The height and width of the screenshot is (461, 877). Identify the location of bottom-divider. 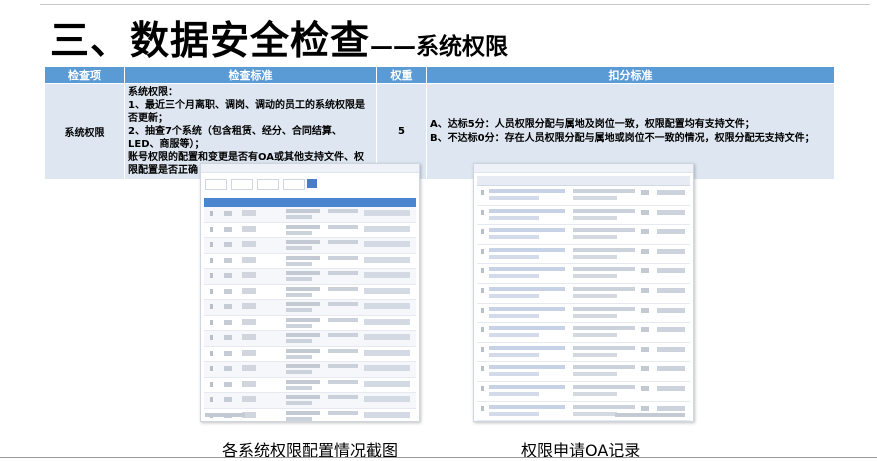
(438, 457).